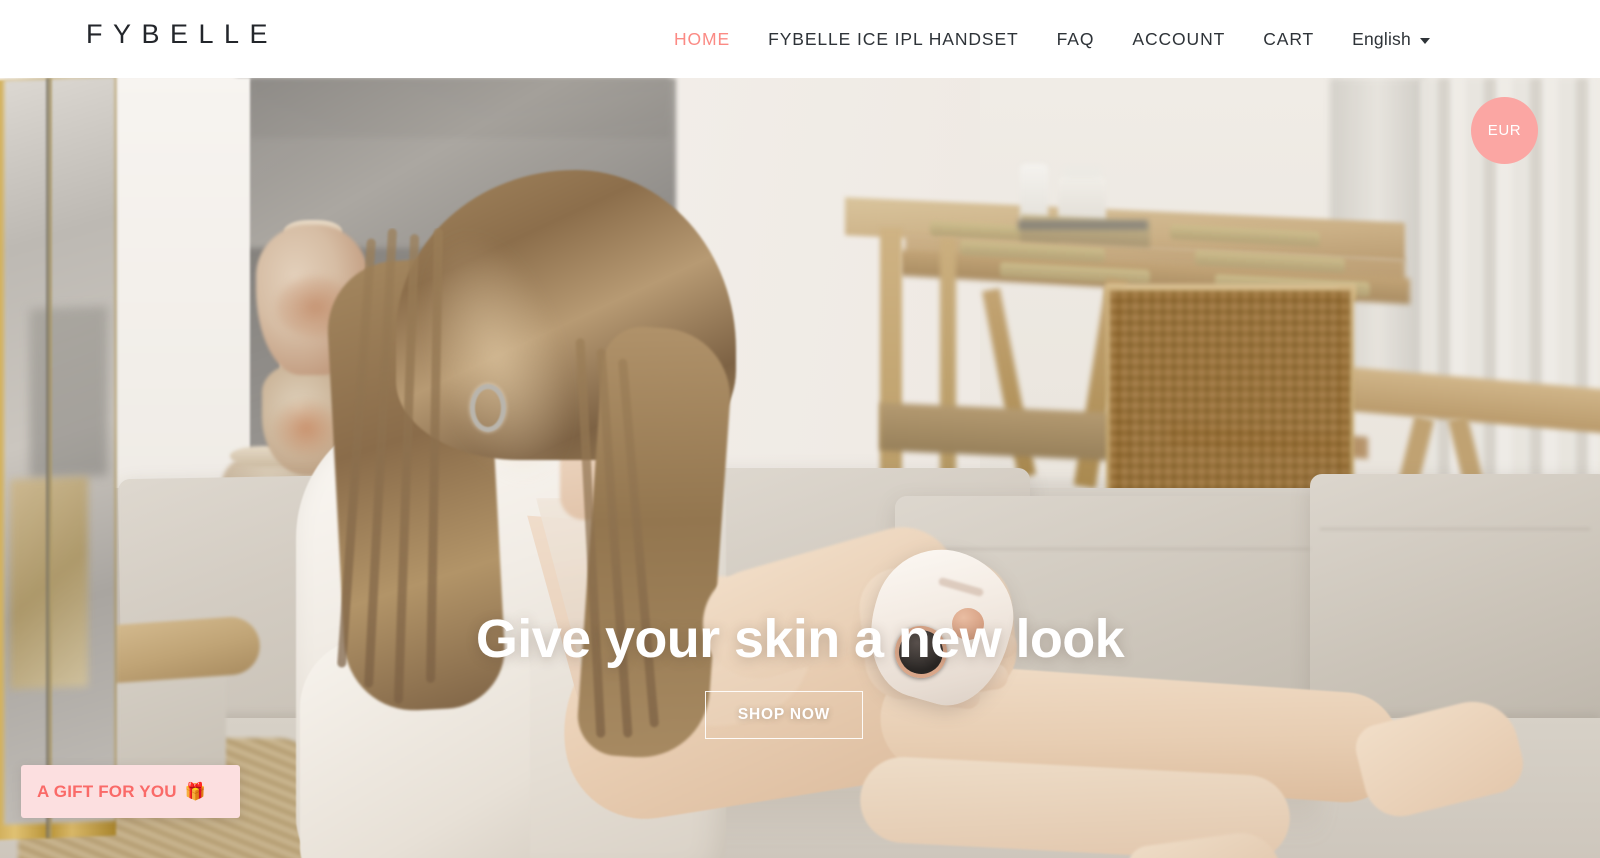  I want to click on nav-item-fybelle-ice-ipl-handset: FYBELLE ICE IPL HANDSET, so click(893, 39).